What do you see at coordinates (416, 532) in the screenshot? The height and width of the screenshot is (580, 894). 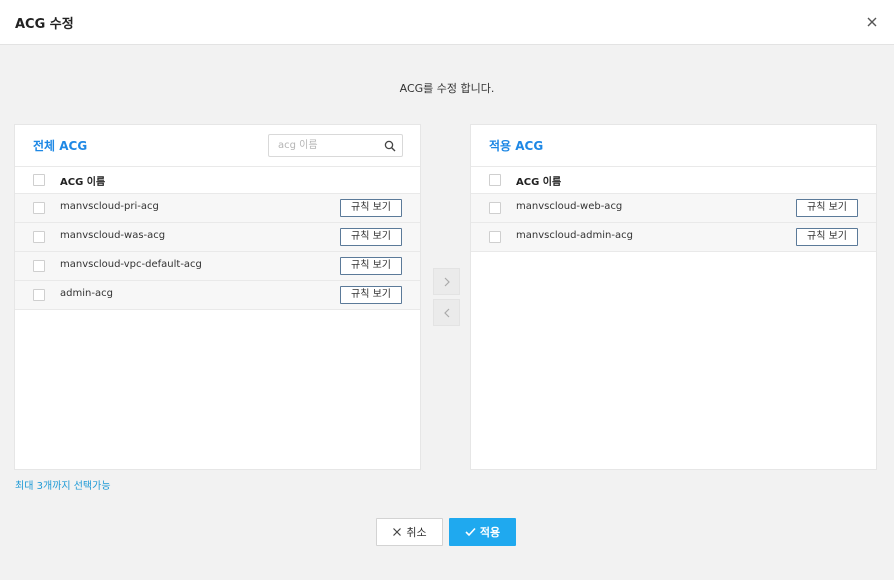 I see `cancel-label: 취소` at bounding box center [416, 532].